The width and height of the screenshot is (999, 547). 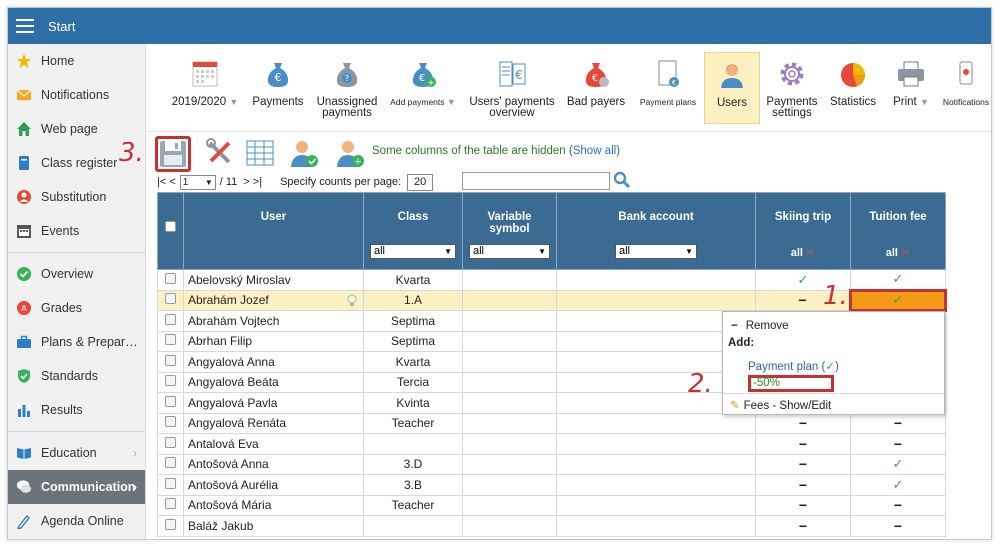 What do you see at coordinates (551, 464) in the screenshot?
I see `table-row: Antošová Anna 3.D − ✓` at bounding box center [551, 464].